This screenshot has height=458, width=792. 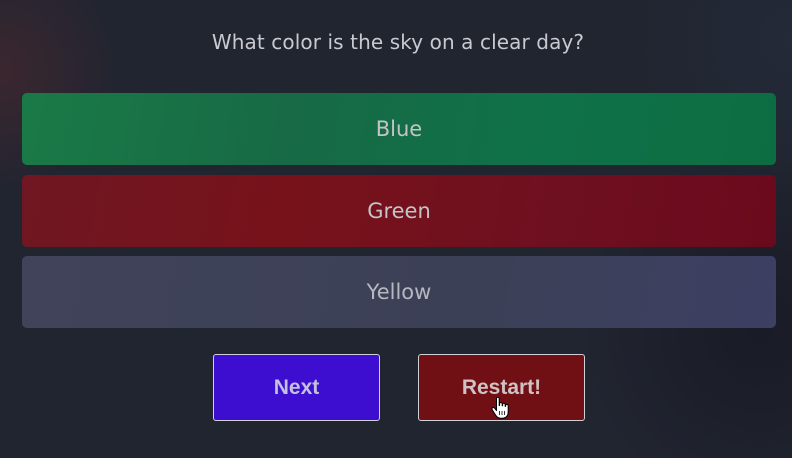 I want to click on answer-button-blue: Blue, so click(x=399, y=129).